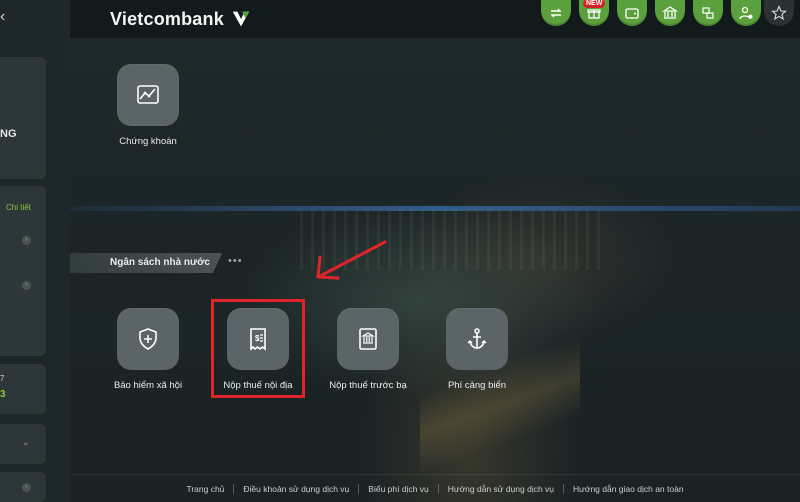 The width and height of the screenshot is (800, 502). Describe the element at coordinates (148, 141) in the screenshot. I see `tile-securities-label: Chứng khoán` at that location.